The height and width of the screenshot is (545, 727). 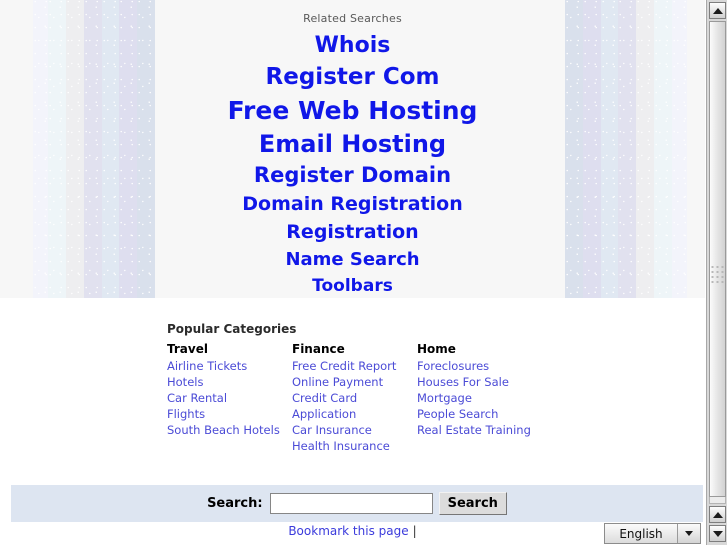 What do you see at coordinates (352, 204) in the screenshot?
I see `related-search-link: Domain Registration` at bounding box center [352, 204].